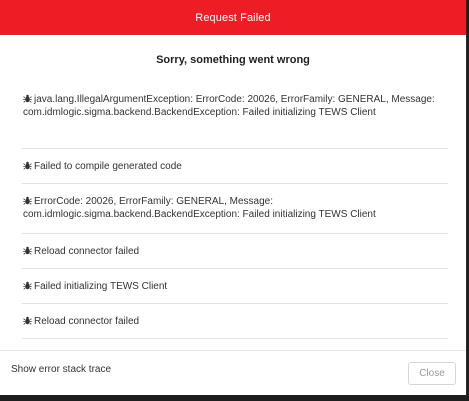 Image resolution: width=469 pixels, height=401 pixels. Describe the element at coordinates (432, 373) in the screenshot. I see `close-button: Close` at that location.